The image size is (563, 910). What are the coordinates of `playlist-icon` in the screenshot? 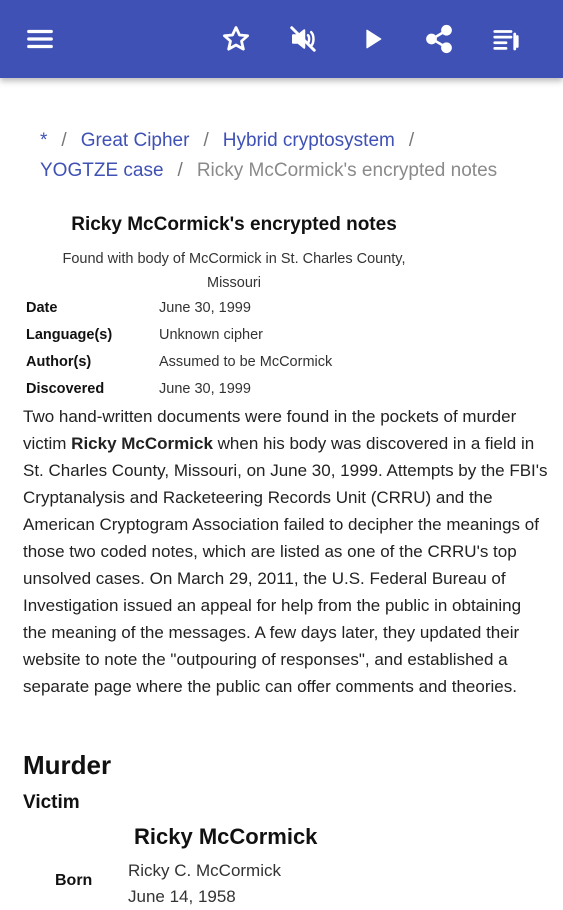 It's located at (506, 39).